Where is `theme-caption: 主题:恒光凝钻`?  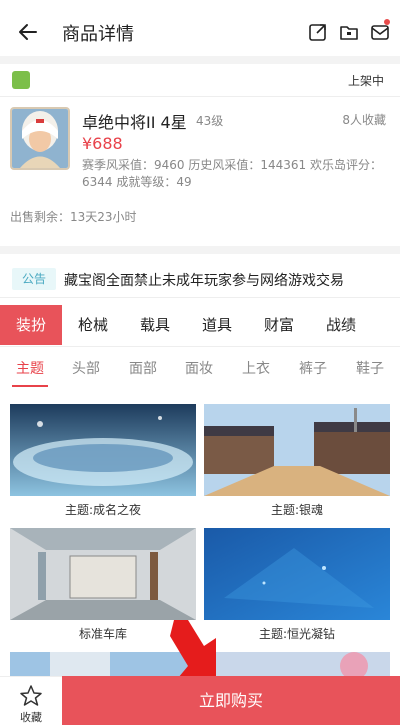 theme-caption: 主题:恒光凝钻 is located at coordinates (297, 634).